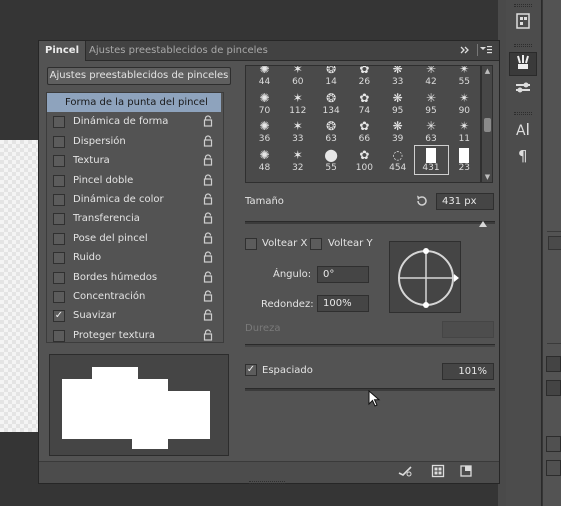 The width and height of the screenshot is (561, 506). I want to click on scroll-down-arrow-icon: ▼, so click(487, 177).